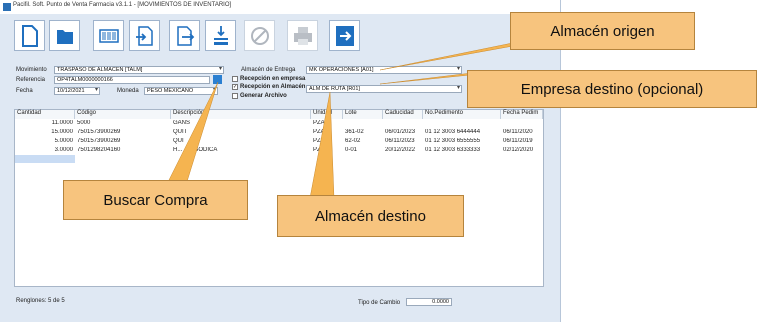 The image size is (761, 322). What do you see at coordinates (612, 89) in the screenshot?
I see `callout-empresa-destino: Empresa destino (opcional)` at bounding box center [612, 89].